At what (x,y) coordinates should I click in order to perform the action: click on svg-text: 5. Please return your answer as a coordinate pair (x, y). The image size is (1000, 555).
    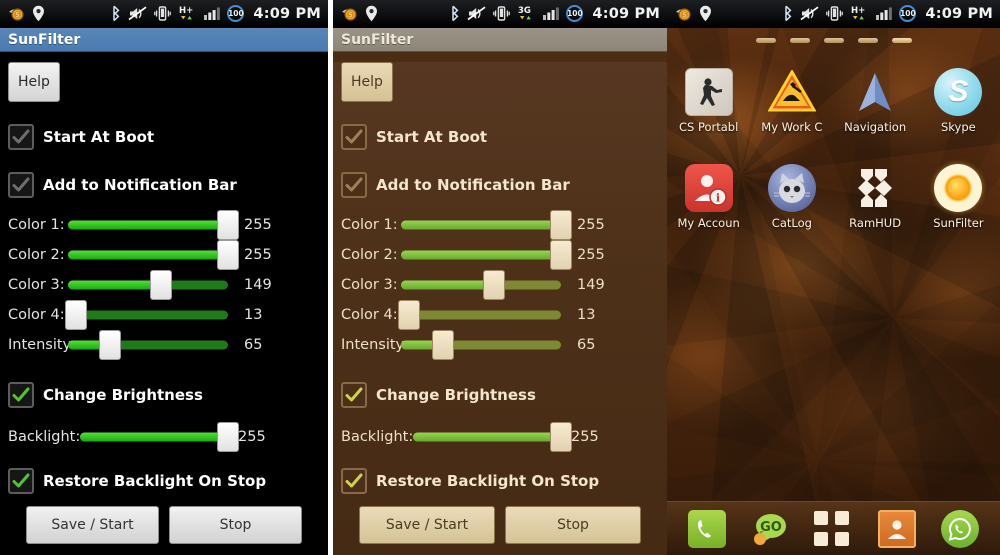
    Looking at the image, I should click on (18, 15).